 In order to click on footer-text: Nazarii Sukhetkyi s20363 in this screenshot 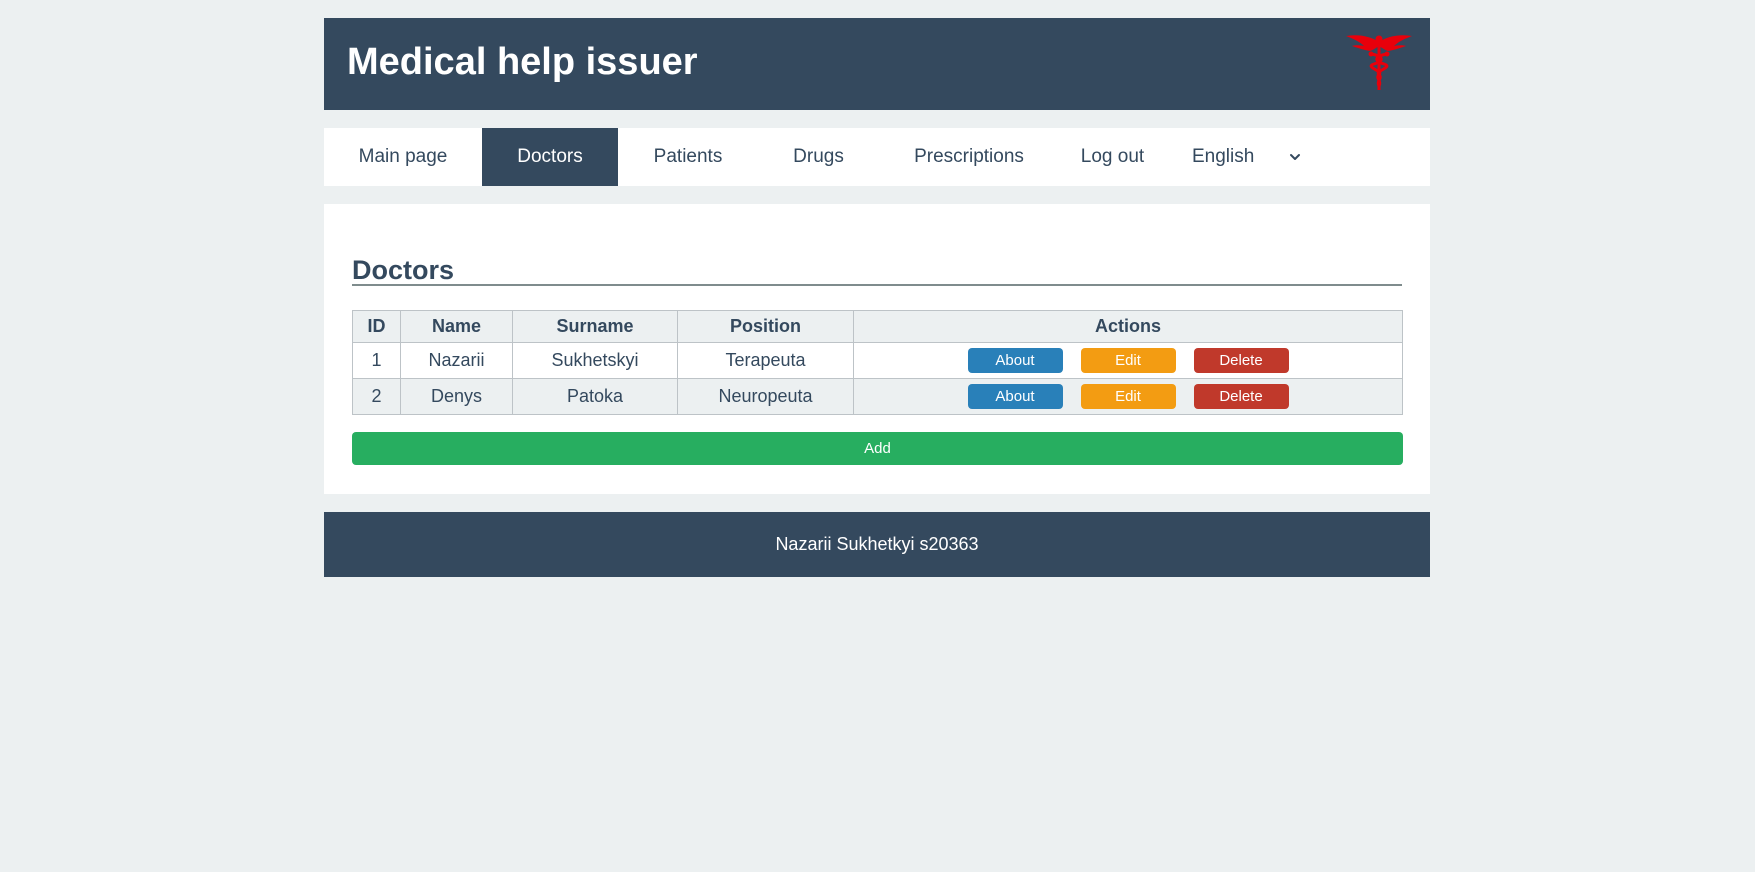, I will do `click(877, 544)`.